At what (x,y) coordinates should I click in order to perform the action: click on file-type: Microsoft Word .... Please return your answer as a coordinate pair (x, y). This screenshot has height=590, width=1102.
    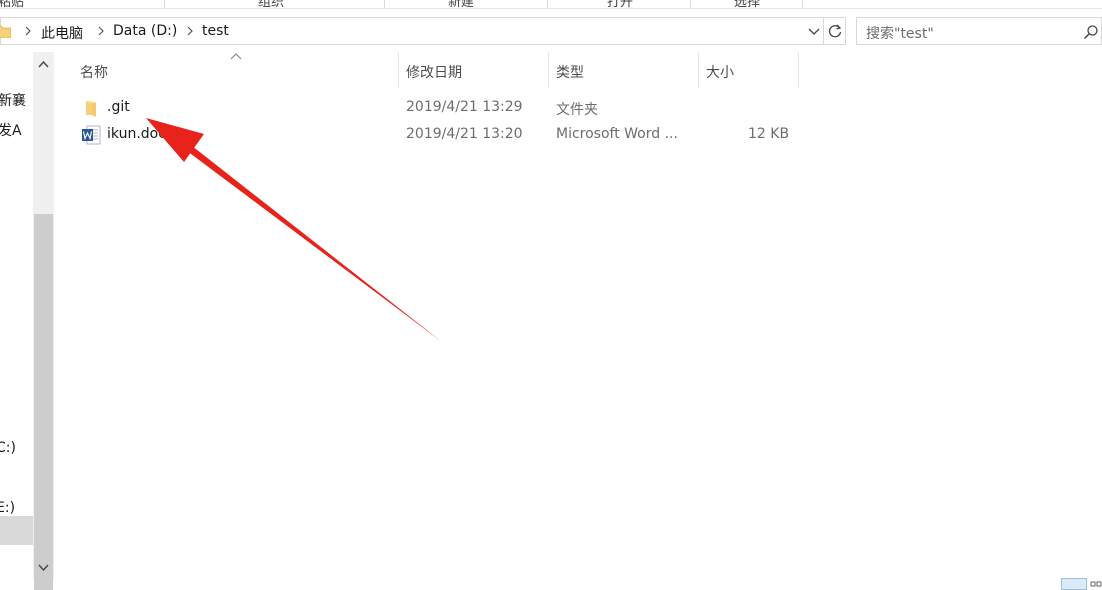
    Looking at the image, I should click on (617, 134).